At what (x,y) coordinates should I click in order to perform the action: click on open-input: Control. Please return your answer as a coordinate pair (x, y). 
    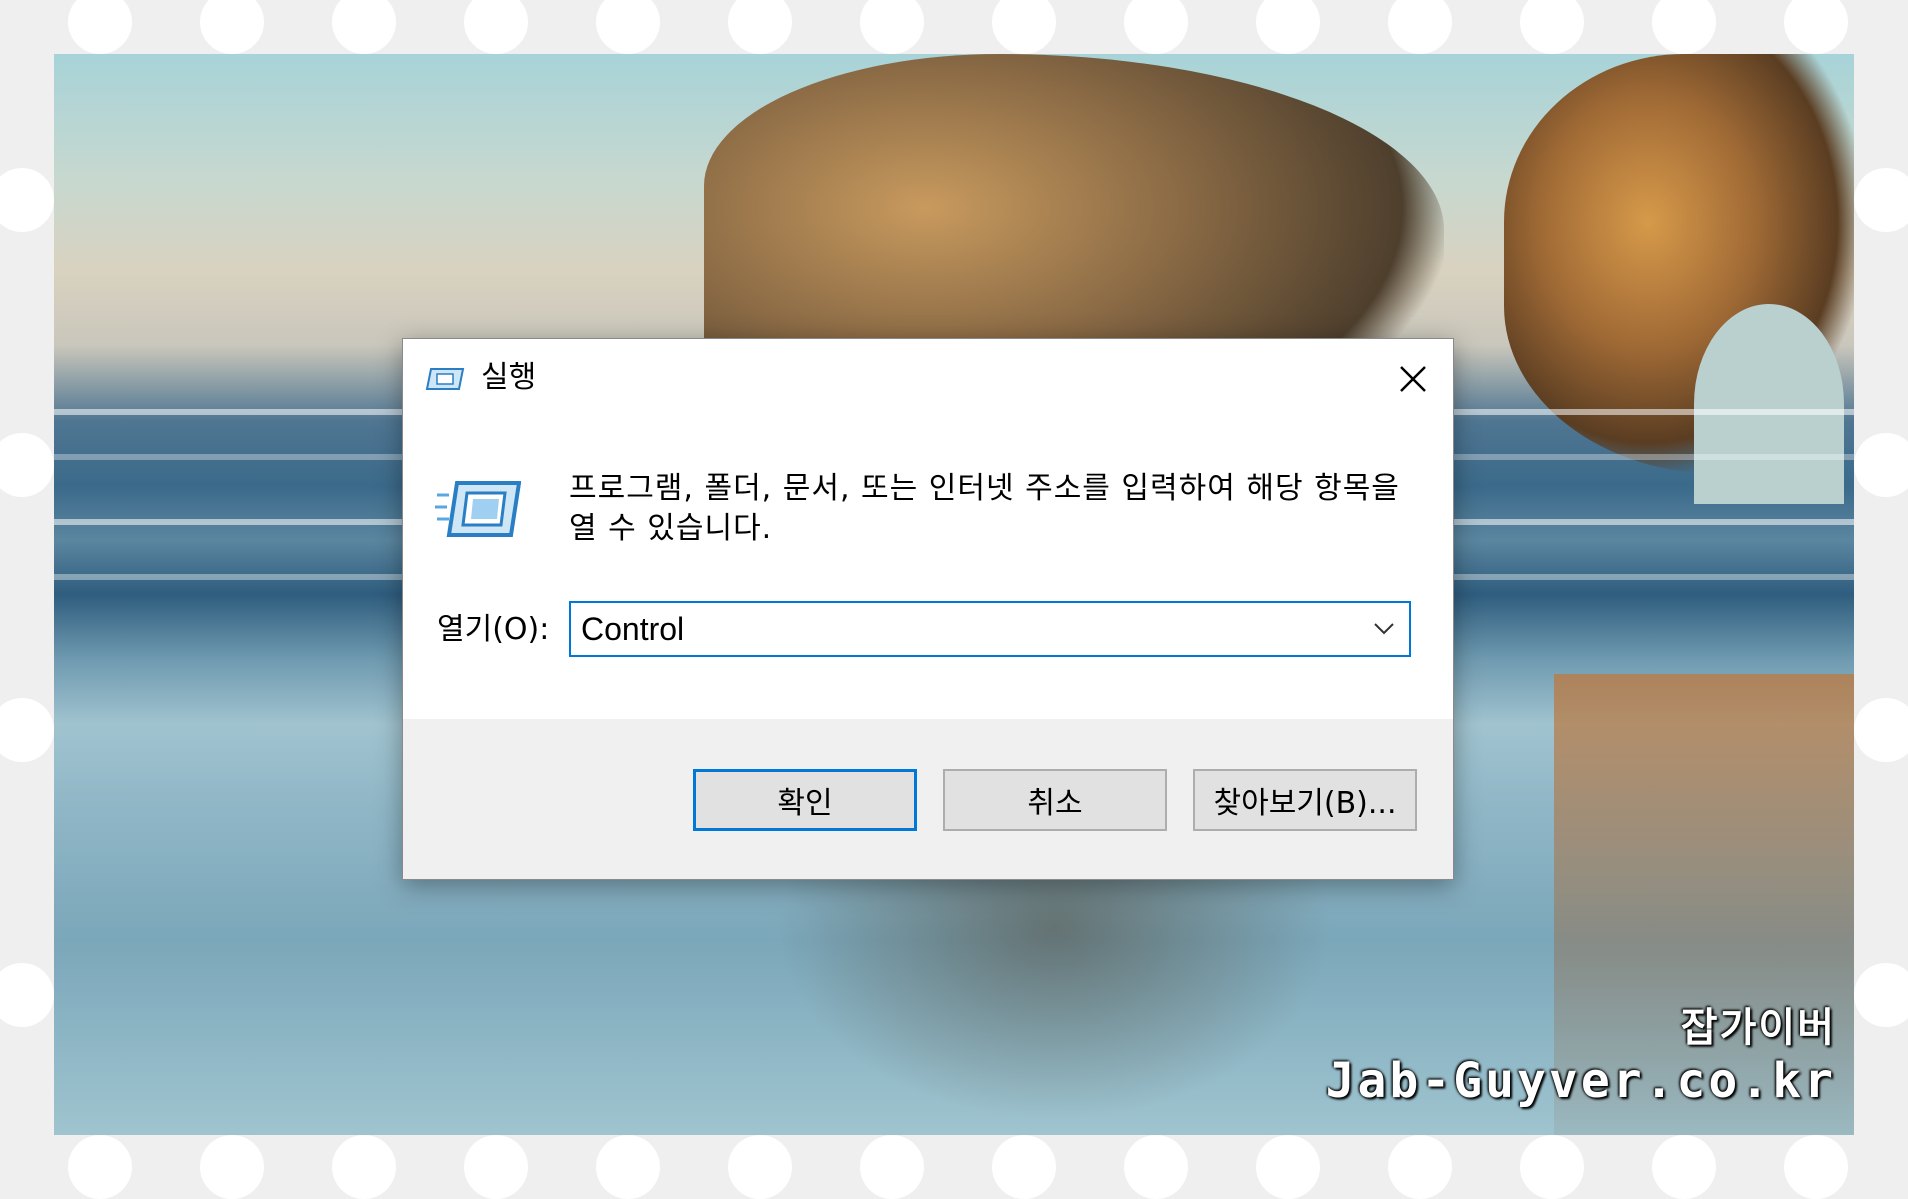
    Looking at the image, I should click on (632, 629).